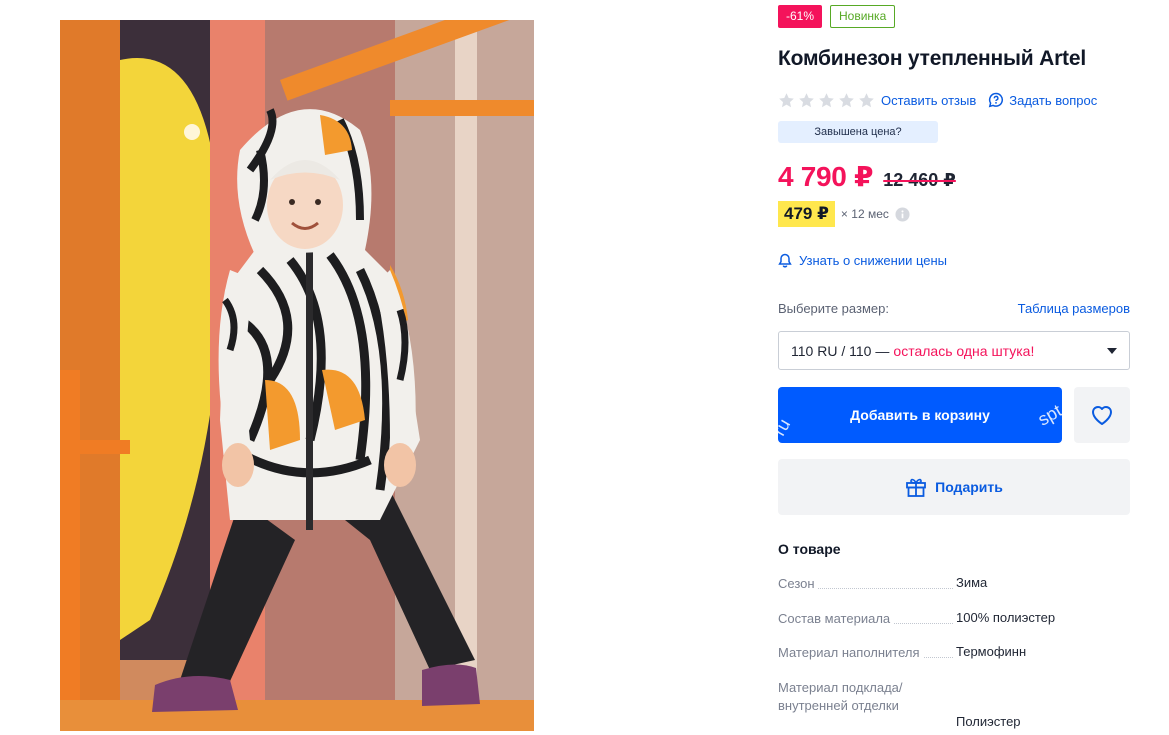 The image size is (1169, 735). I want to click on cart-watermark-left: ru, so click(786, 427).